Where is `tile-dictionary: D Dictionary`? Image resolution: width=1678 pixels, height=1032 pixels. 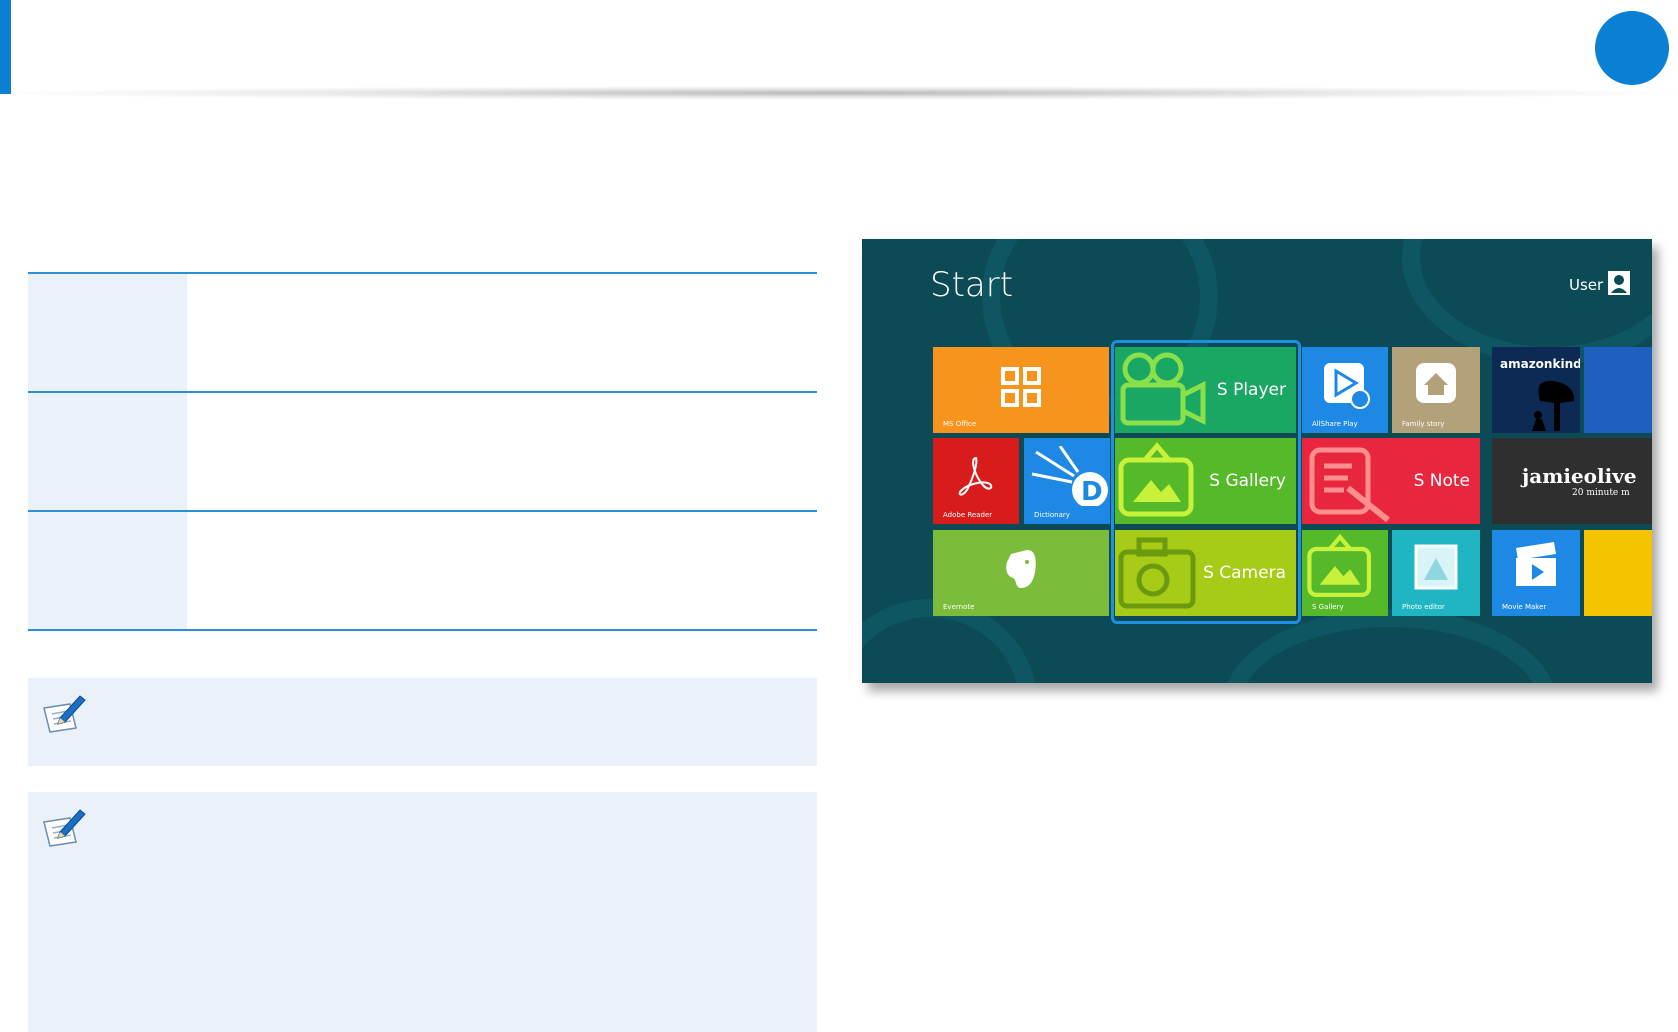 tile-dictionary: D Dictionary is located at coordinates (1067, 481).